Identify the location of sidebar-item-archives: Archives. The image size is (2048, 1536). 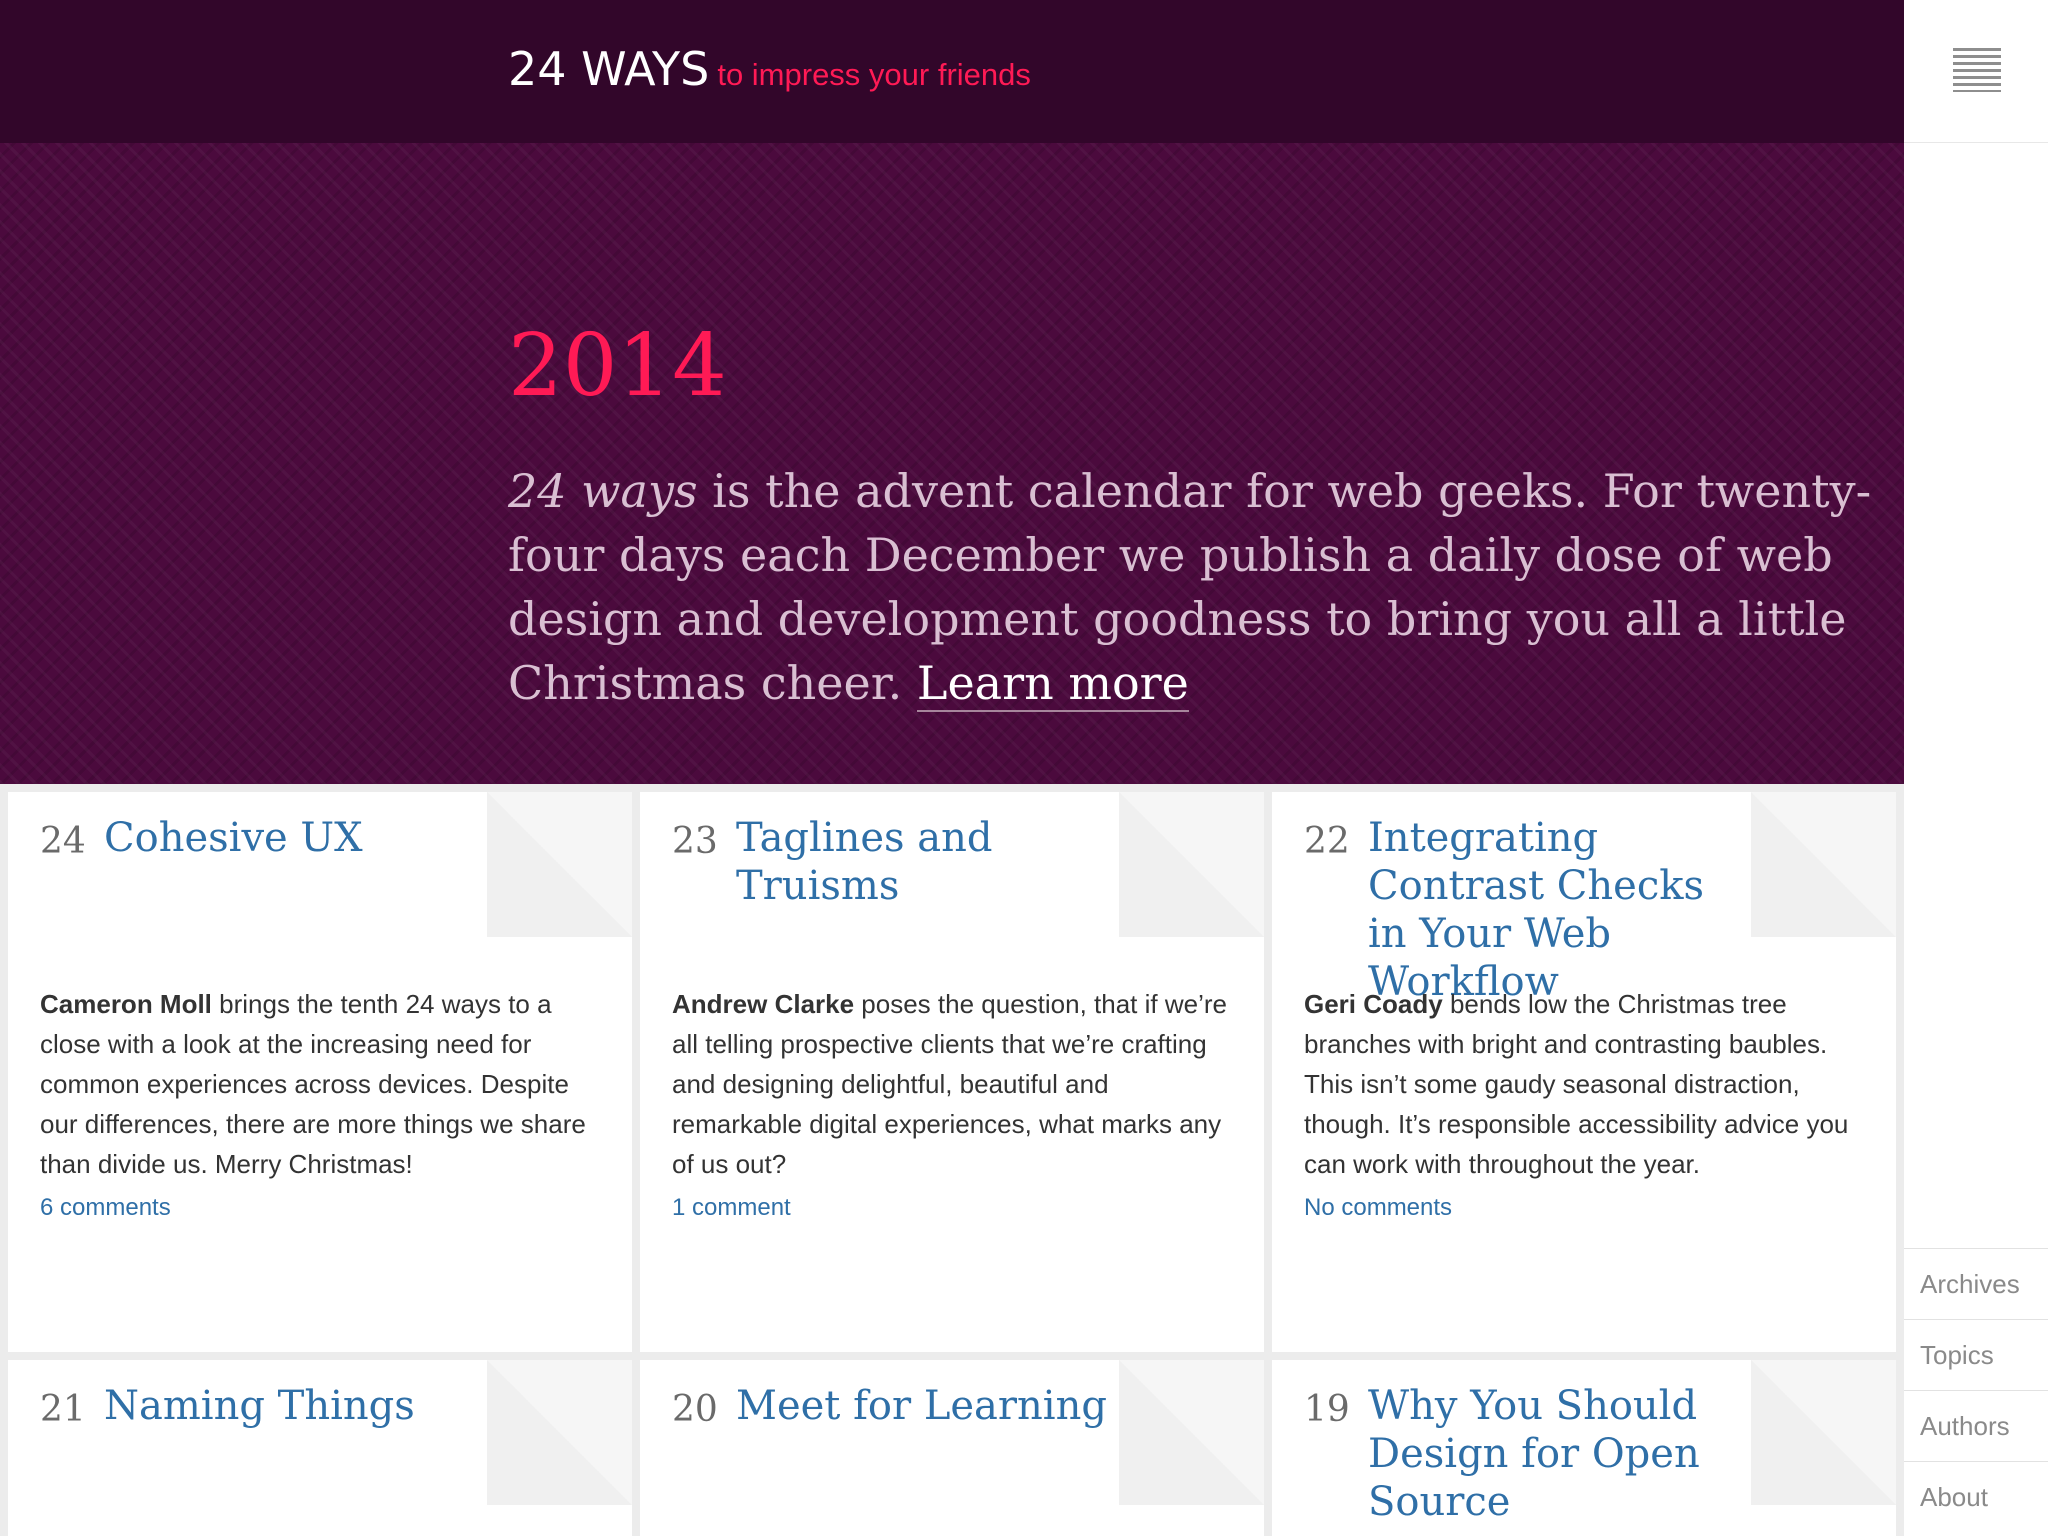
(1976, 1283).